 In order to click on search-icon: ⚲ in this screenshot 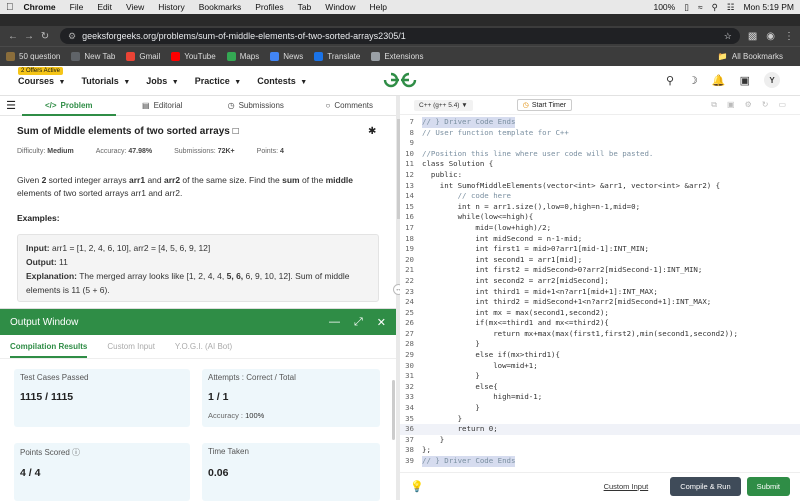, I will do `click(670, 80)`.